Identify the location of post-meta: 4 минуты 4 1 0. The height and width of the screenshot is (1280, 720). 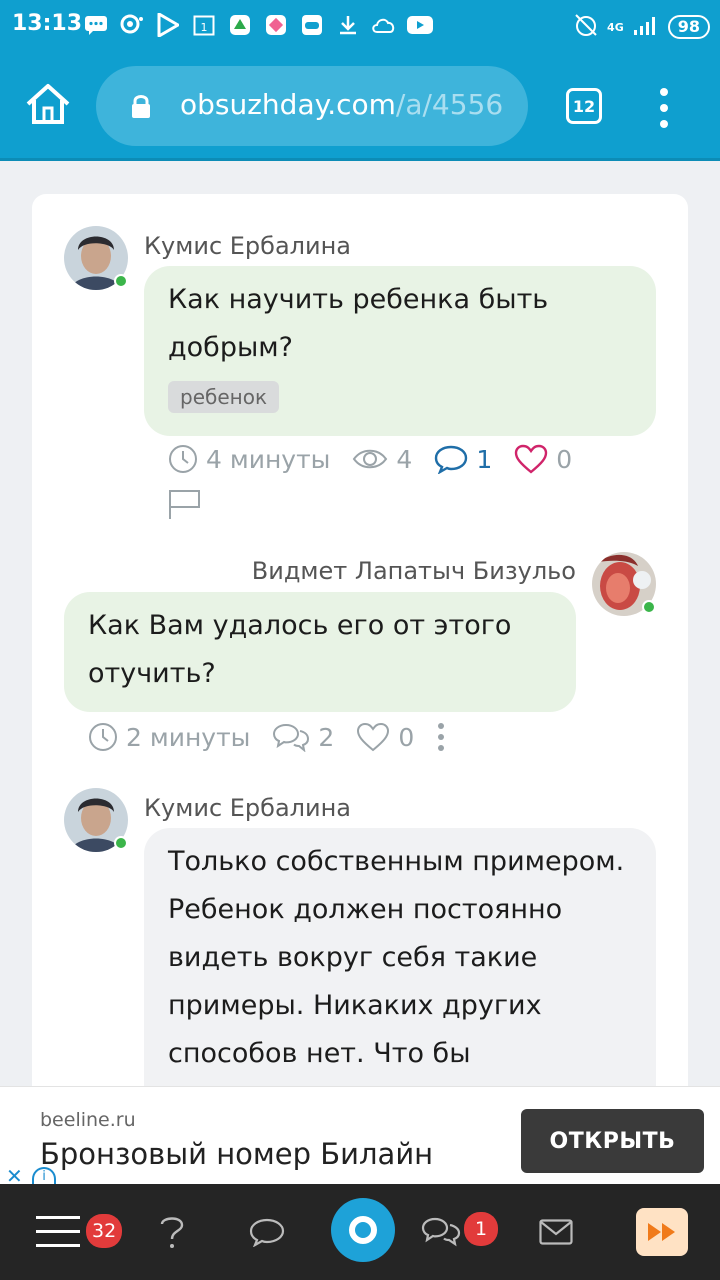
(381, 459).